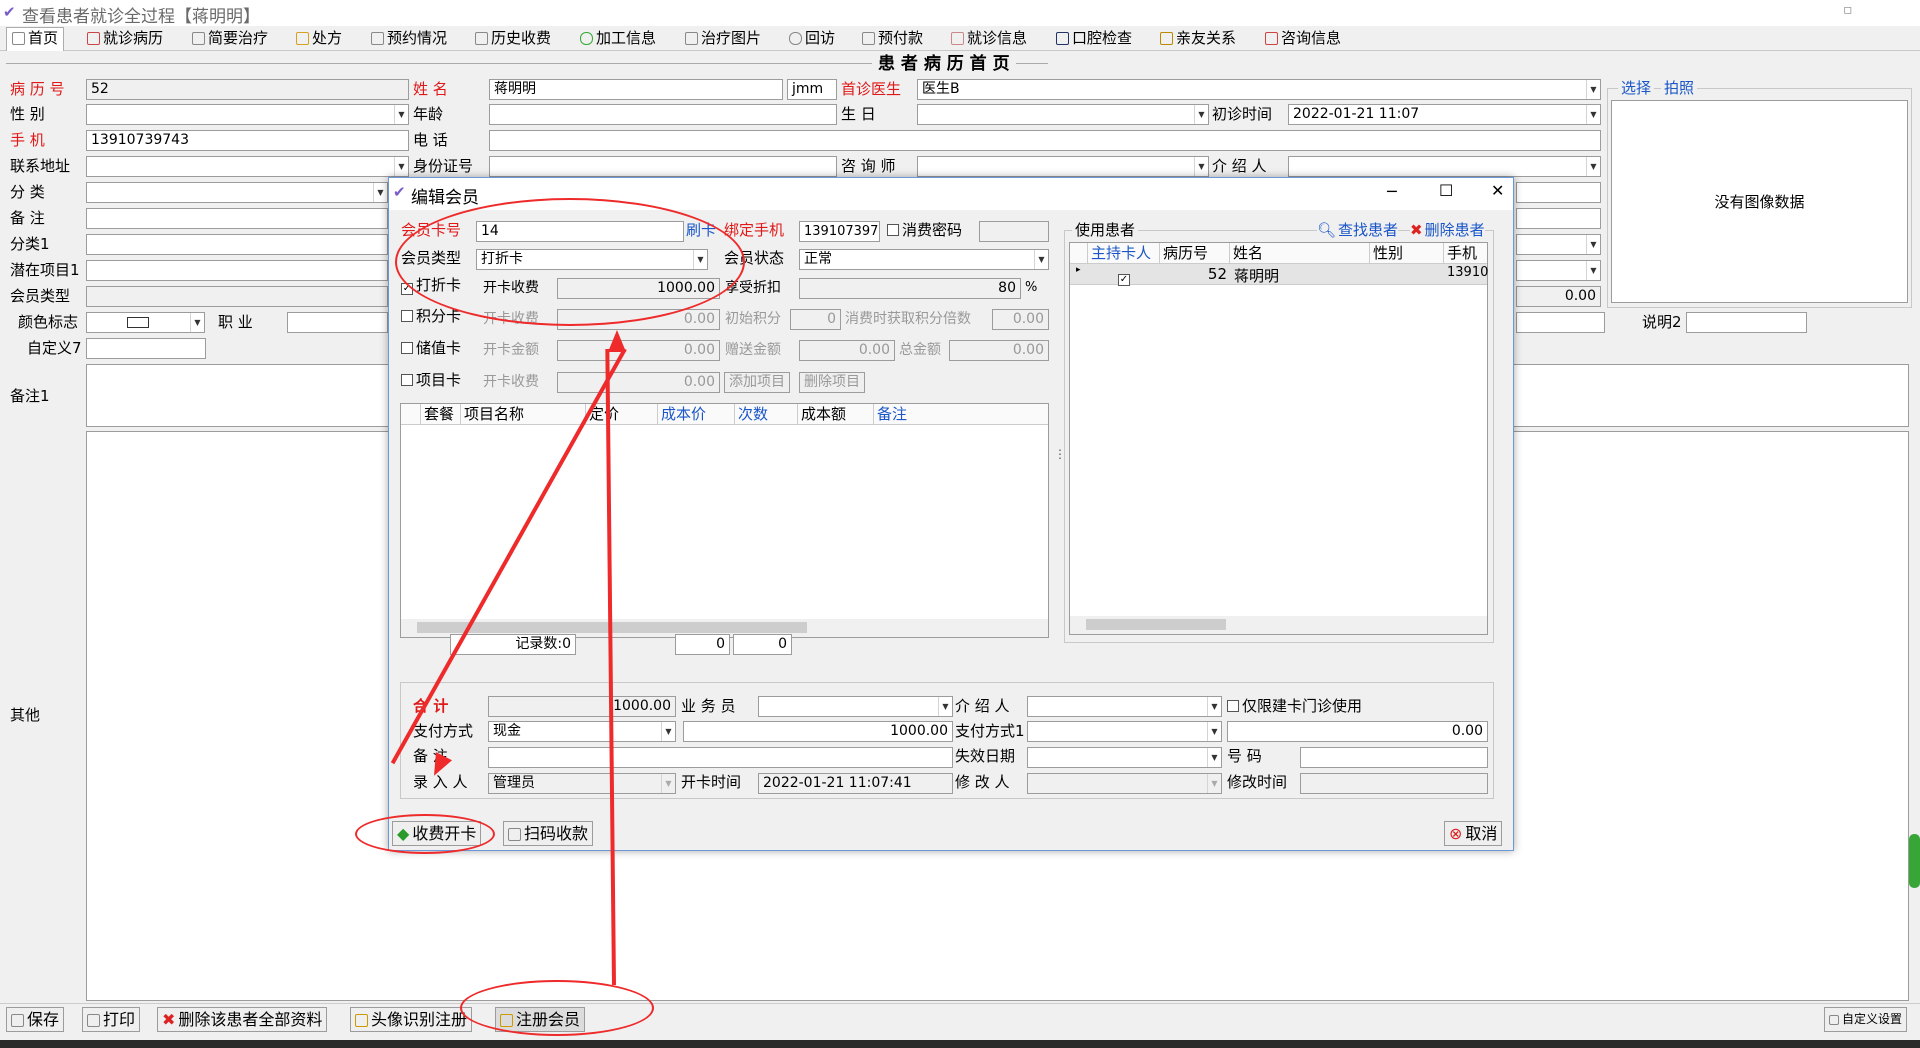 The height and width of the screenshot is (1048, 1920). I want to click on tab-images: 治疗图片, so click(723, 39).